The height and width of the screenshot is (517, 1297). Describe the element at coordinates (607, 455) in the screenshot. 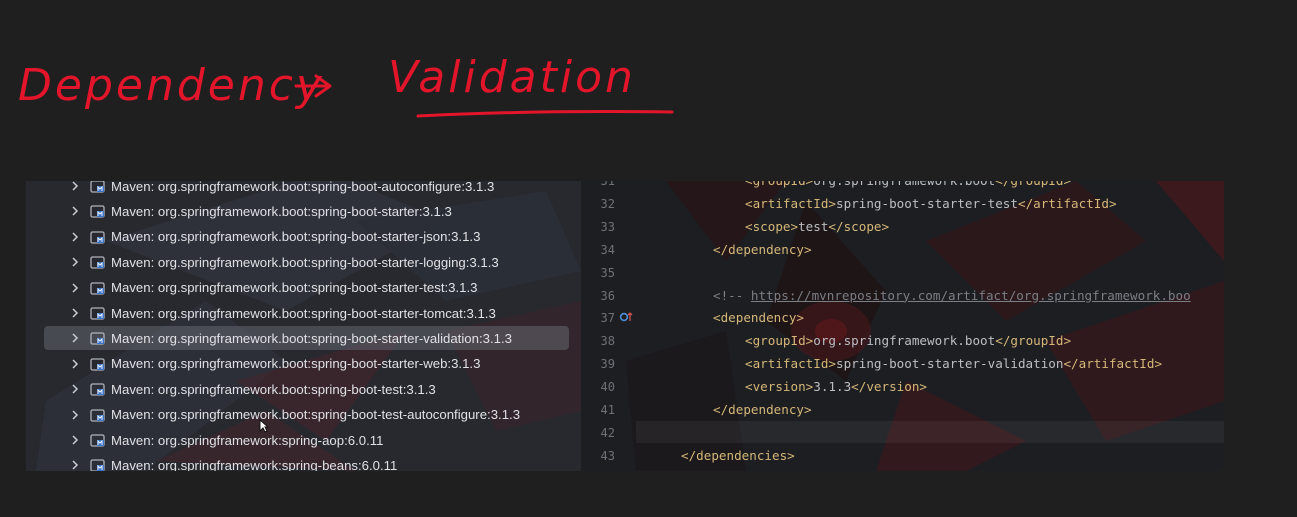

I see `line-number: 43` at that location.